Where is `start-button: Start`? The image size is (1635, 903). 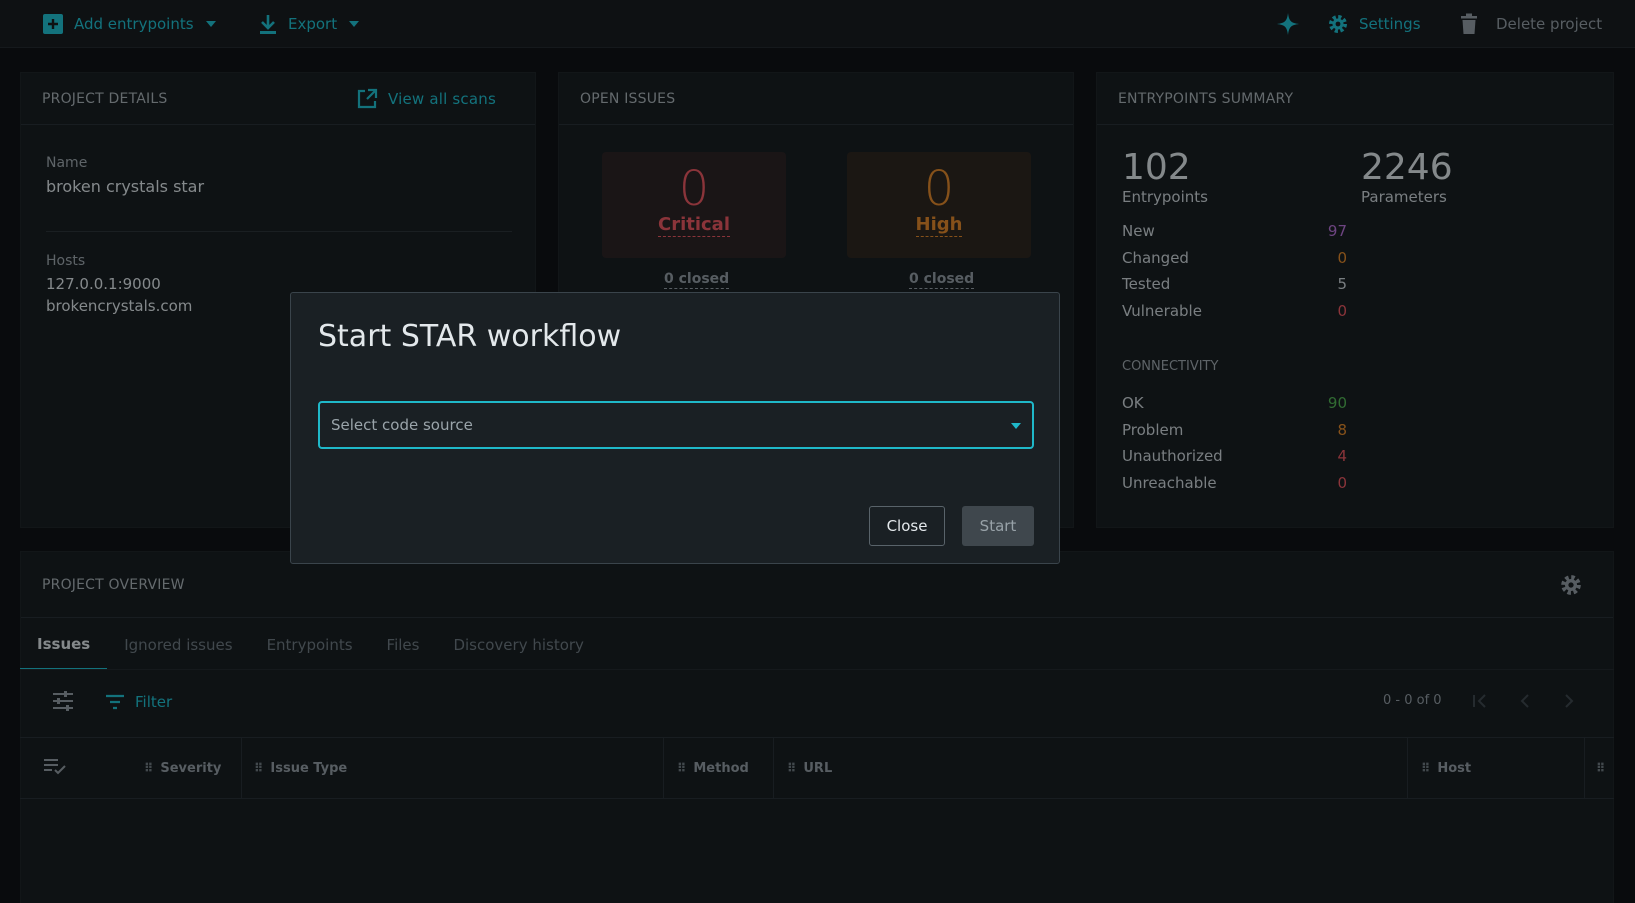 start-button: Start is located at coordinates (998, 526).